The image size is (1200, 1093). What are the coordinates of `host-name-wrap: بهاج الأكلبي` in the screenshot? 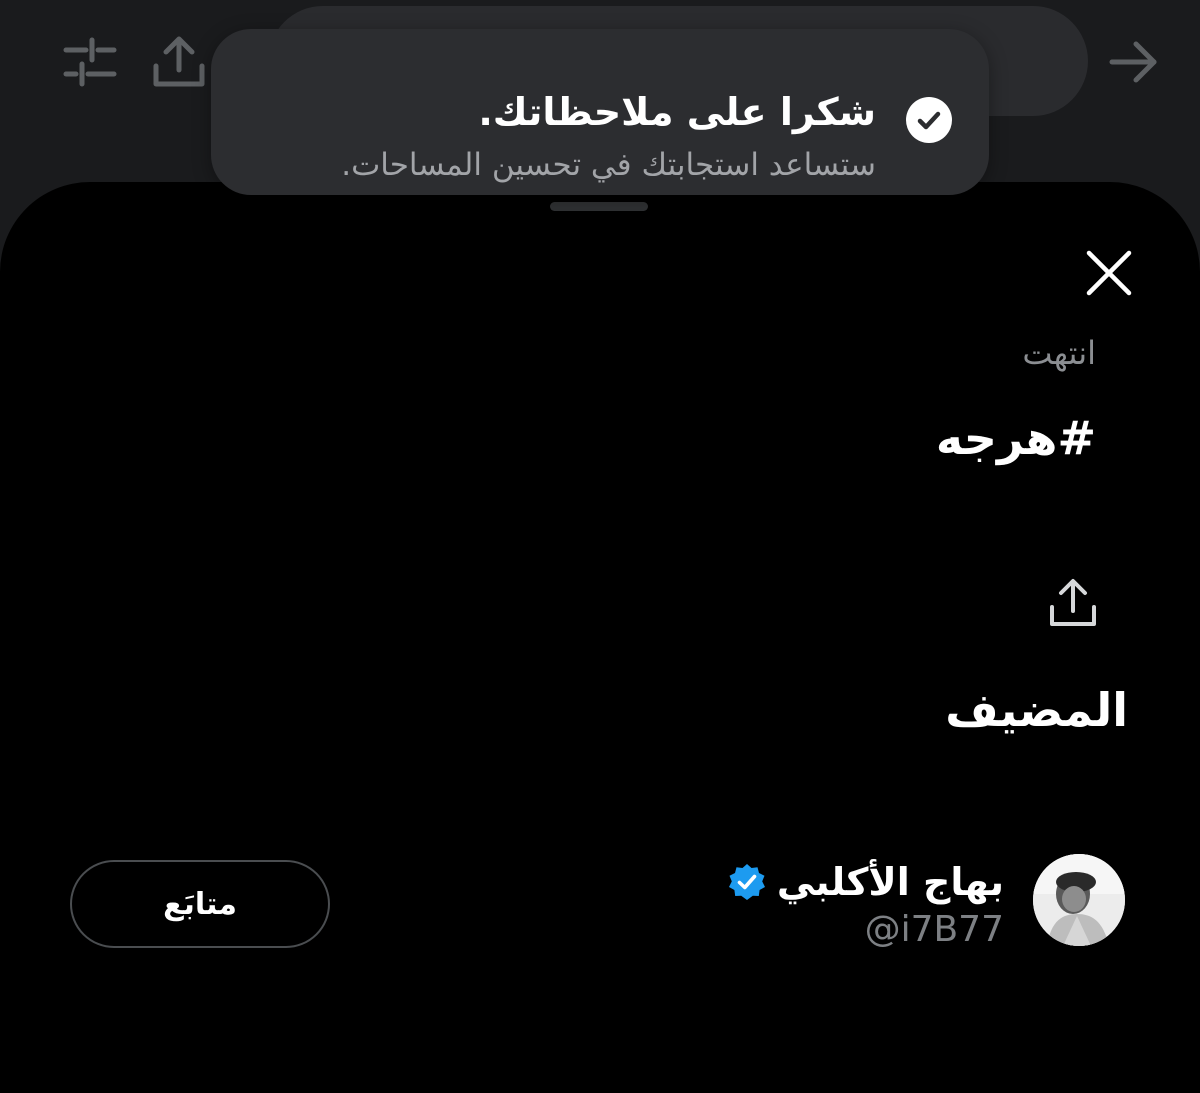 It's located at (865, 882).